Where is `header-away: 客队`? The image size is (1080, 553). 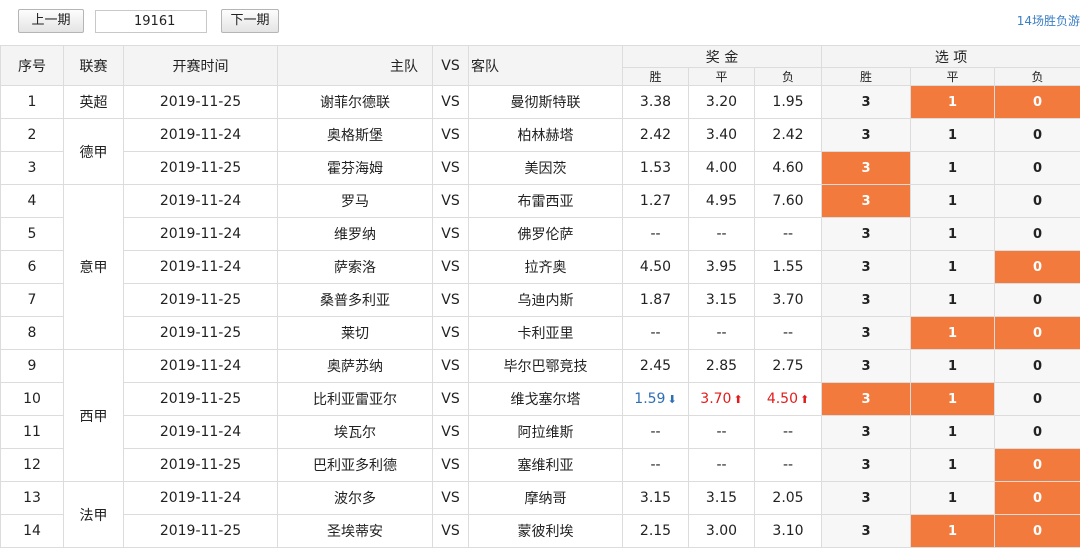
header-away: 客队 is located at coordinates (545, 65).